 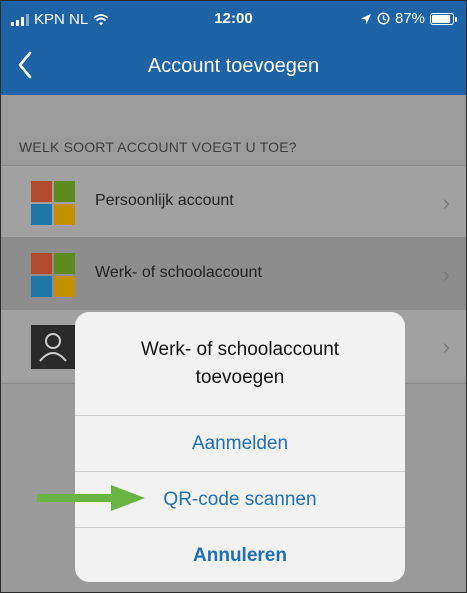 What do you see at coordinates (240, 554) in the screenshot?
I see `cancel-button: Annuleren` at bounding box center [240, 554].